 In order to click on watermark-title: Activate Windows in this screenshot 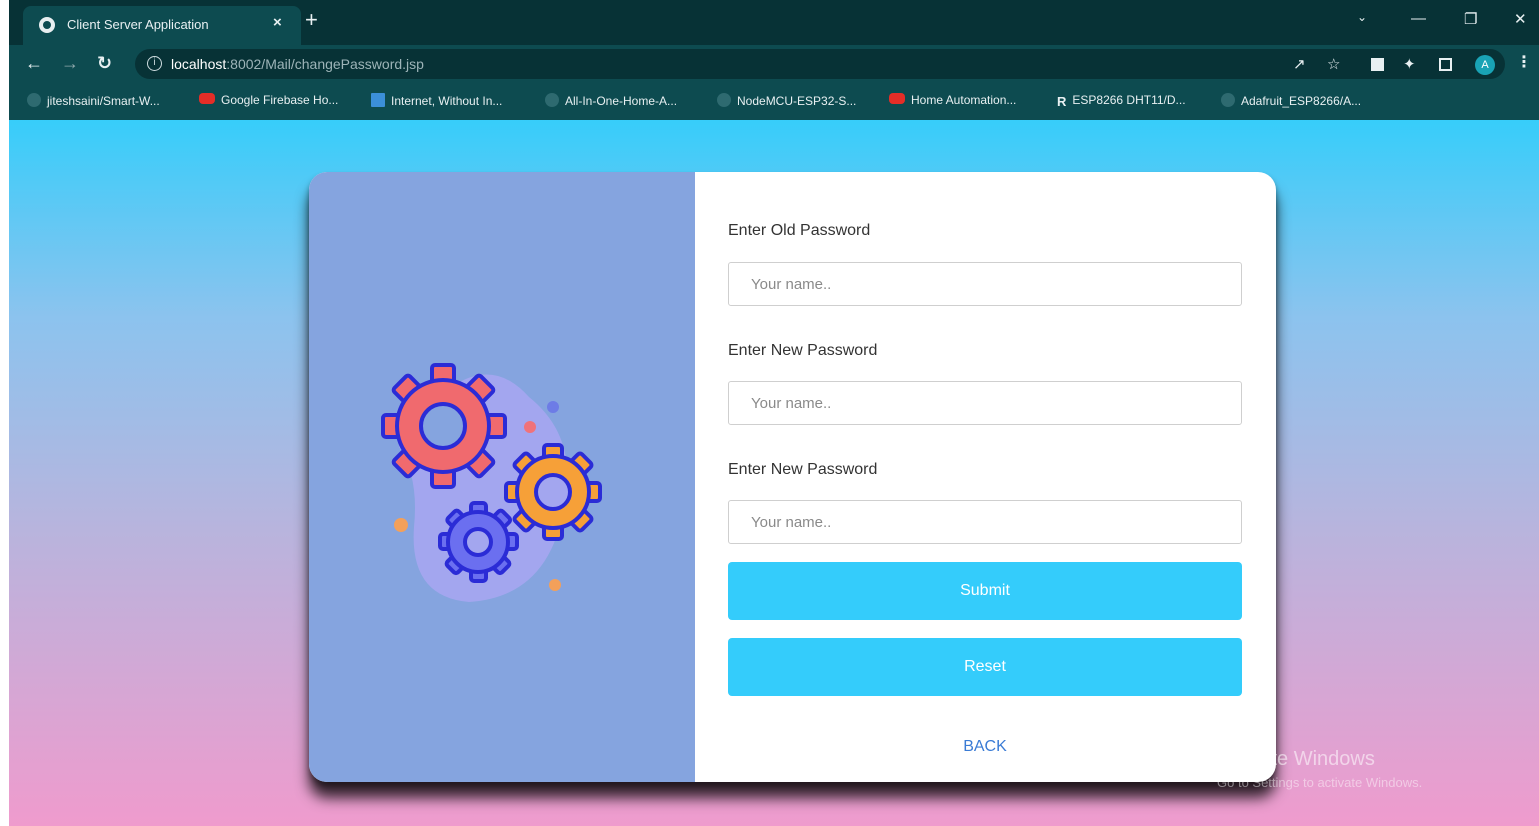, I will do `click(1296, 759)`.